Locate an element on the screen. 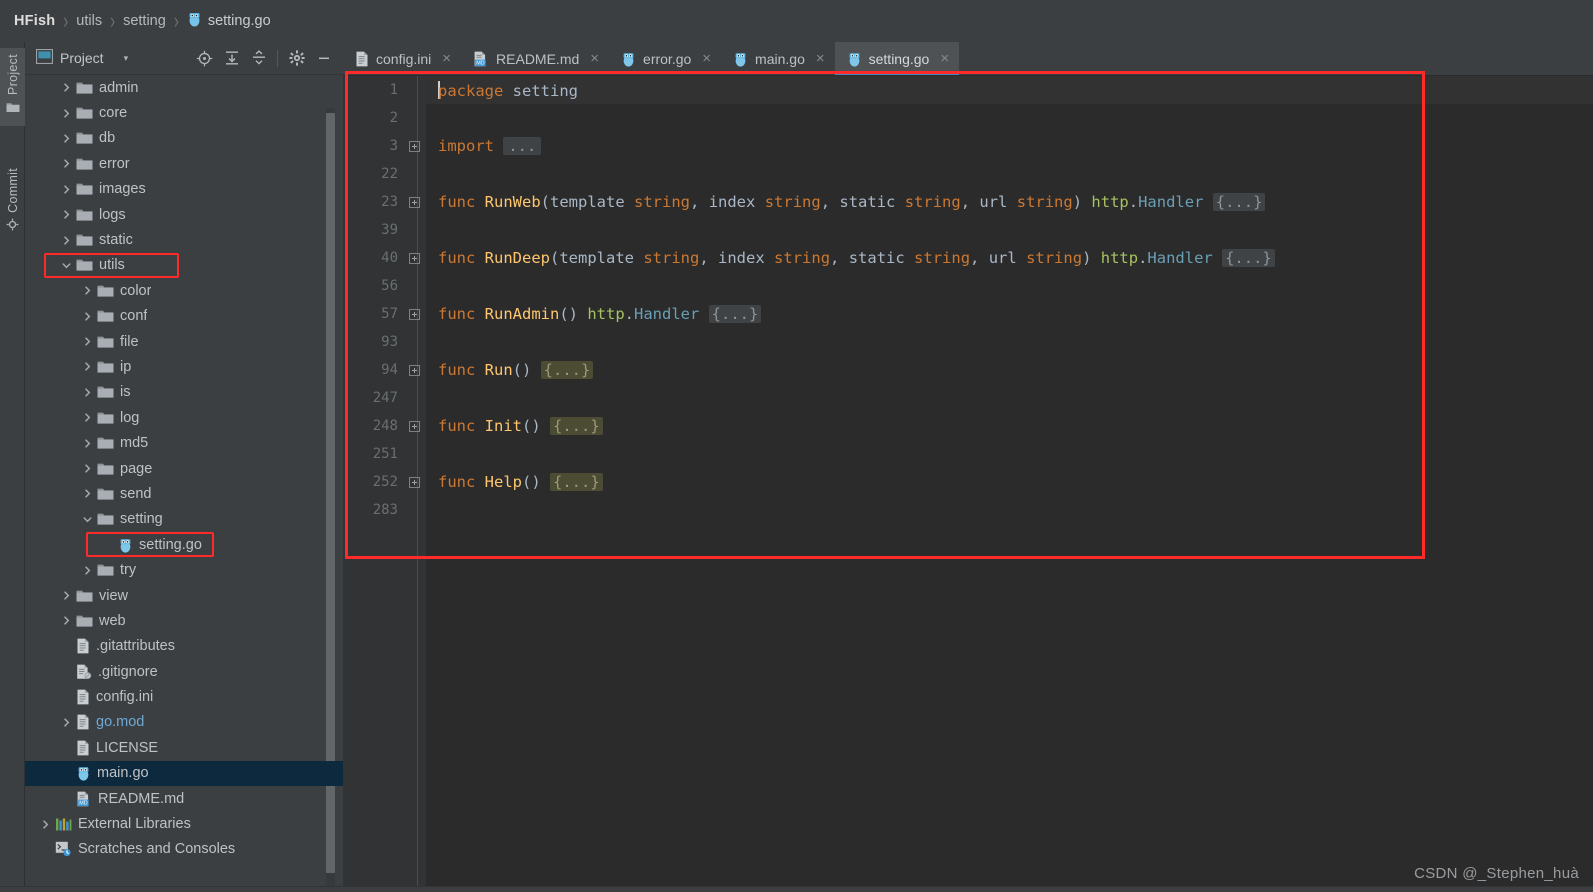 The image size is (1593, 892). tool-window-button-commit: Commit is located at coordinates (12, 203).